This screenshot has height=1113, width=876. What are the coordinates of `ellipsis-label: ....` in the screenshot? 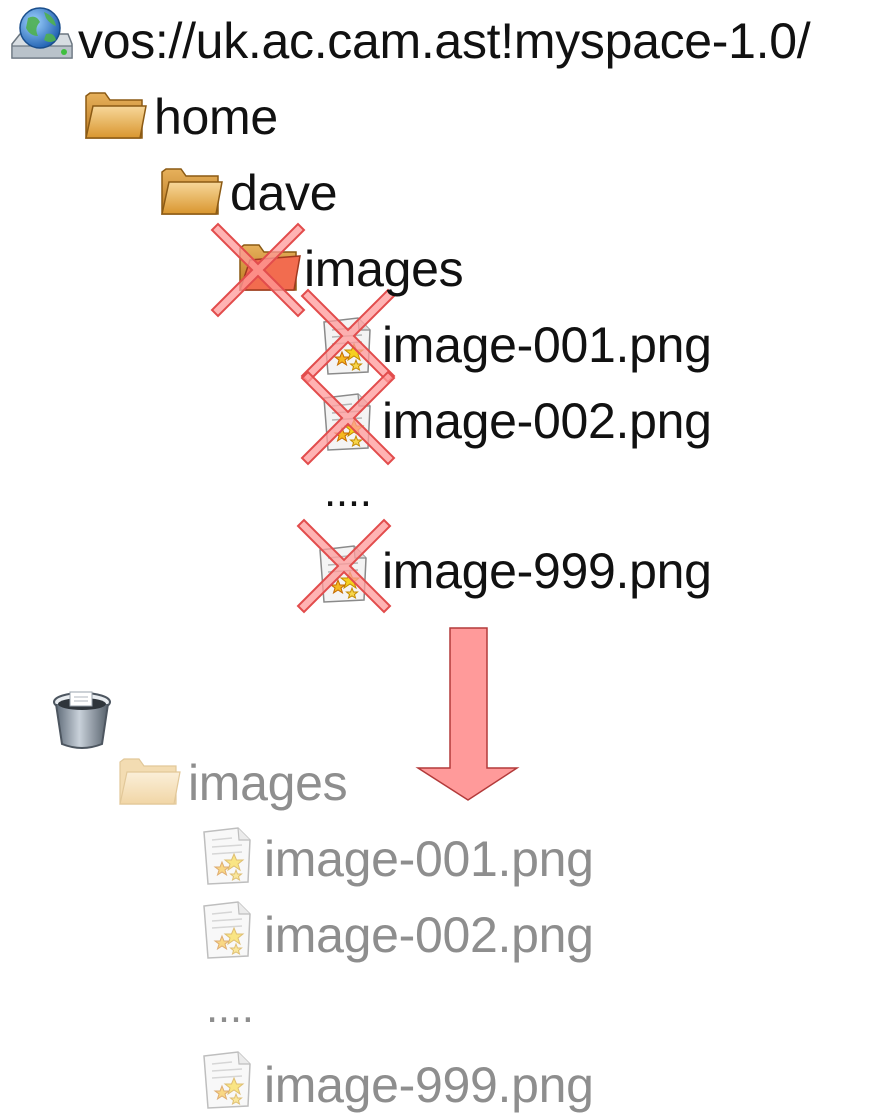 It's located at (348, 491).